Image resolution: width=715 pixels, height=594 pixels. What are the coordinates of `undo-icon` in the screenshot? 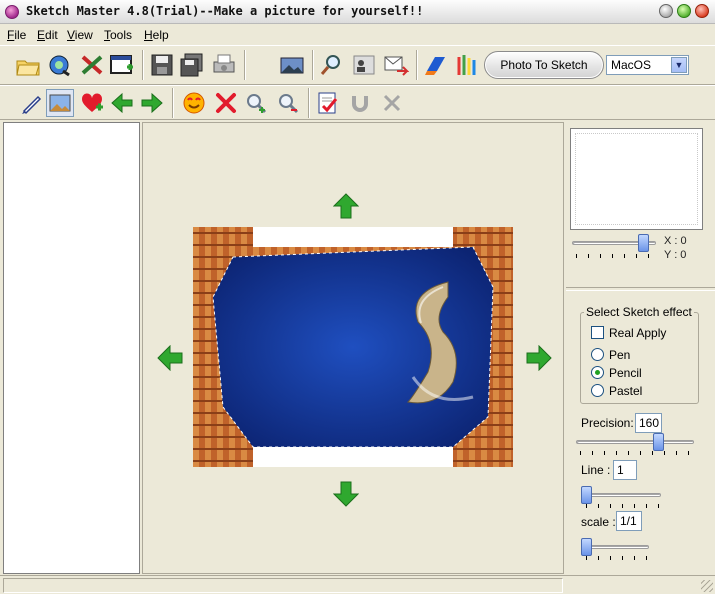 It's located at (360, 103).